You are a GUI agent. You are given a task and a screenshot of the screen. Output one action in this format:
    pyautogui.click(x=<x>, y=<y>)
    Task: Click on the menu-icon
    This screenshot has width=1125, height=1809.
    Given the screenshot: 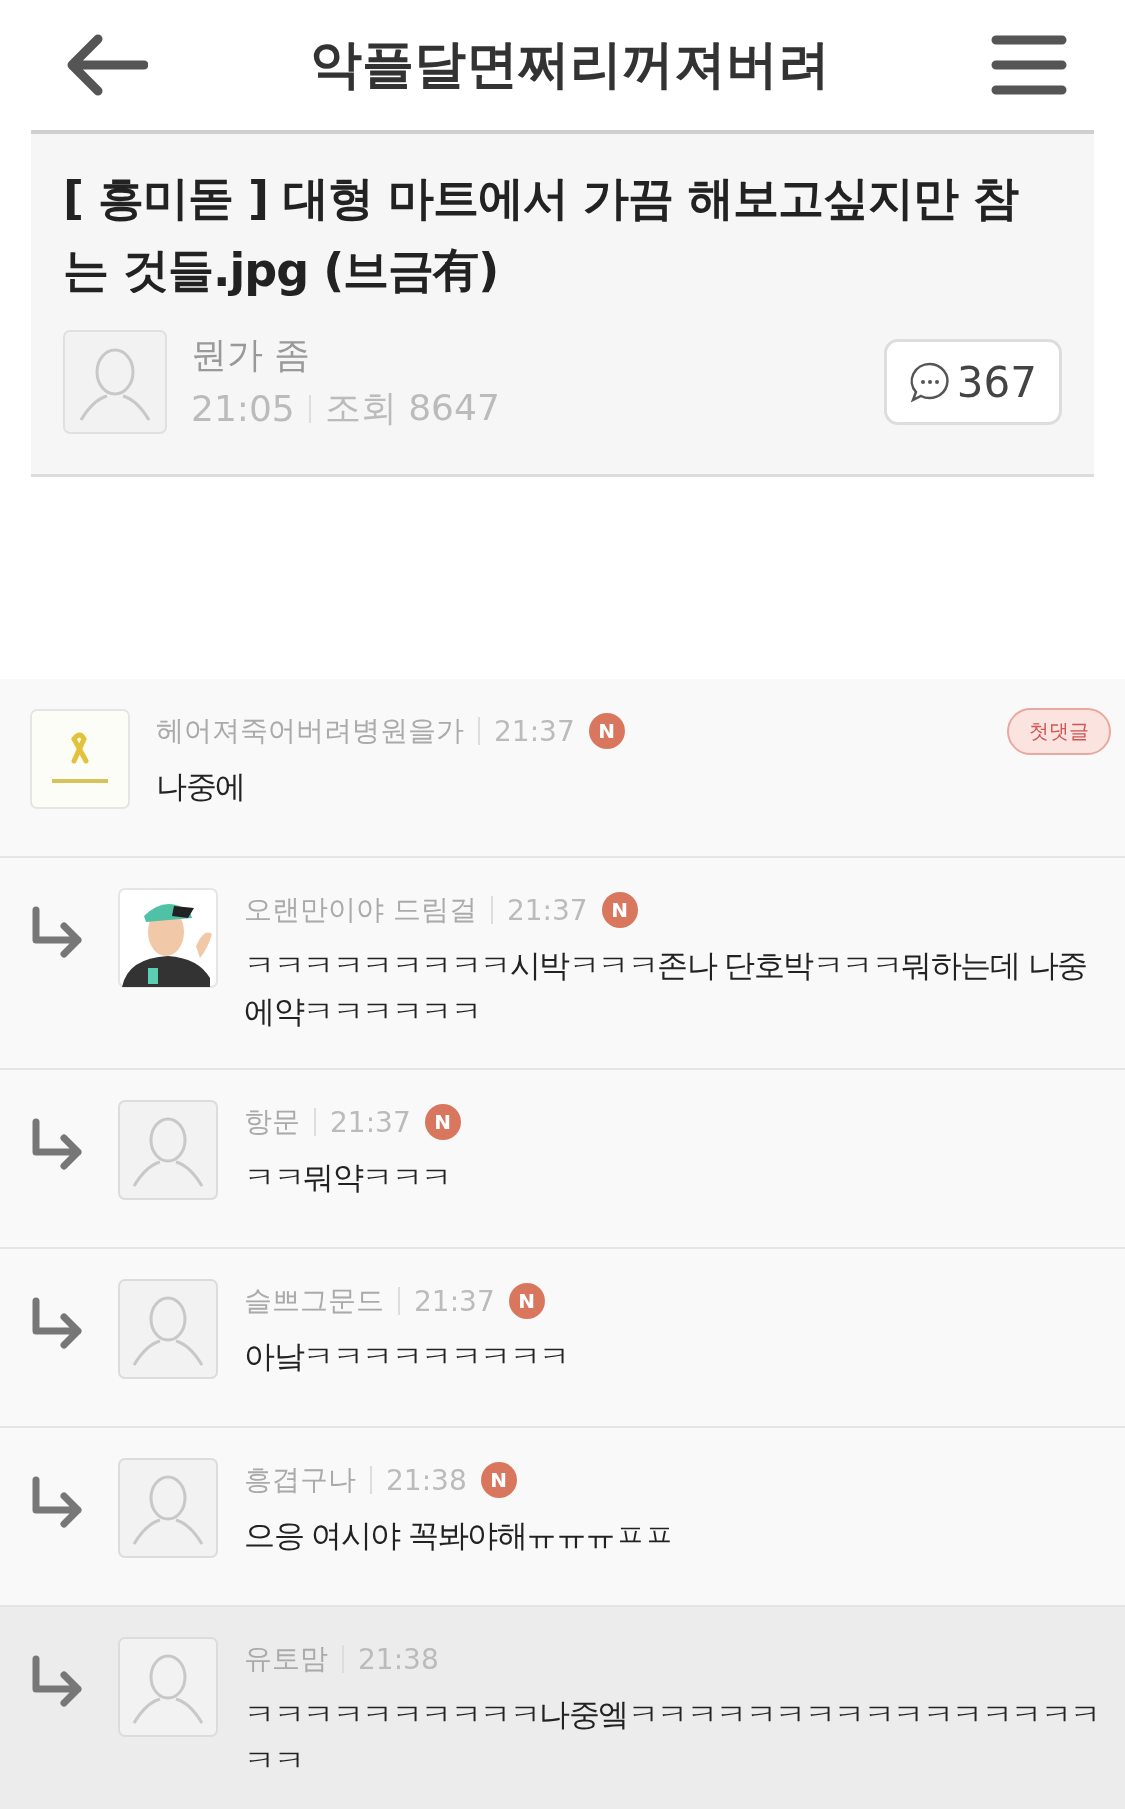 What is the action you would take?
    pyautogui.click(x=1029, y=65)
    